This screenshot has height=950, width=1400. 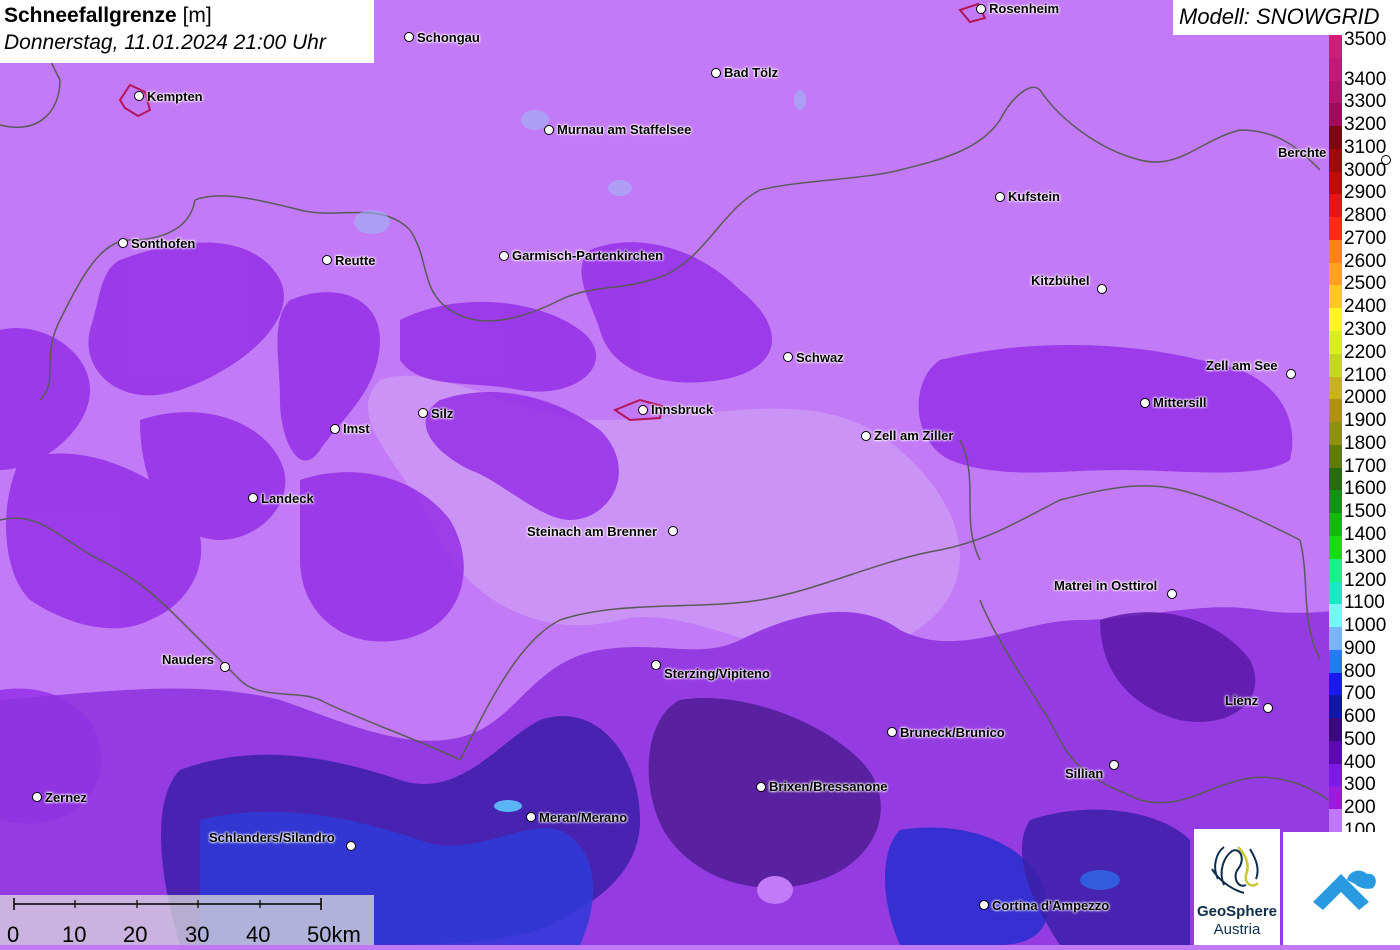 I want to click on legend-row: 1000, so click(x=1364, y=620).